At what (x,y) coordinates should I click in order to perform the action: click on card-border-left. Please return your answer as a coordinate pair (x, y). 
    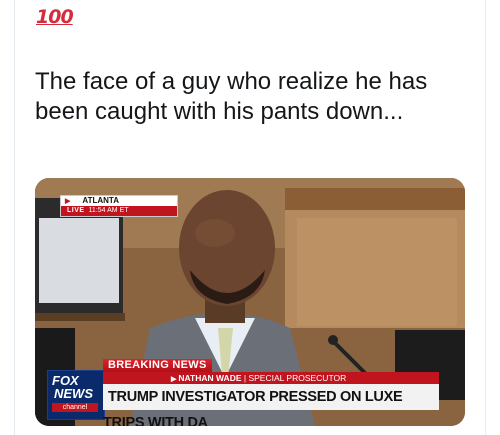
    Looking at the image, I should click on (14, 217).